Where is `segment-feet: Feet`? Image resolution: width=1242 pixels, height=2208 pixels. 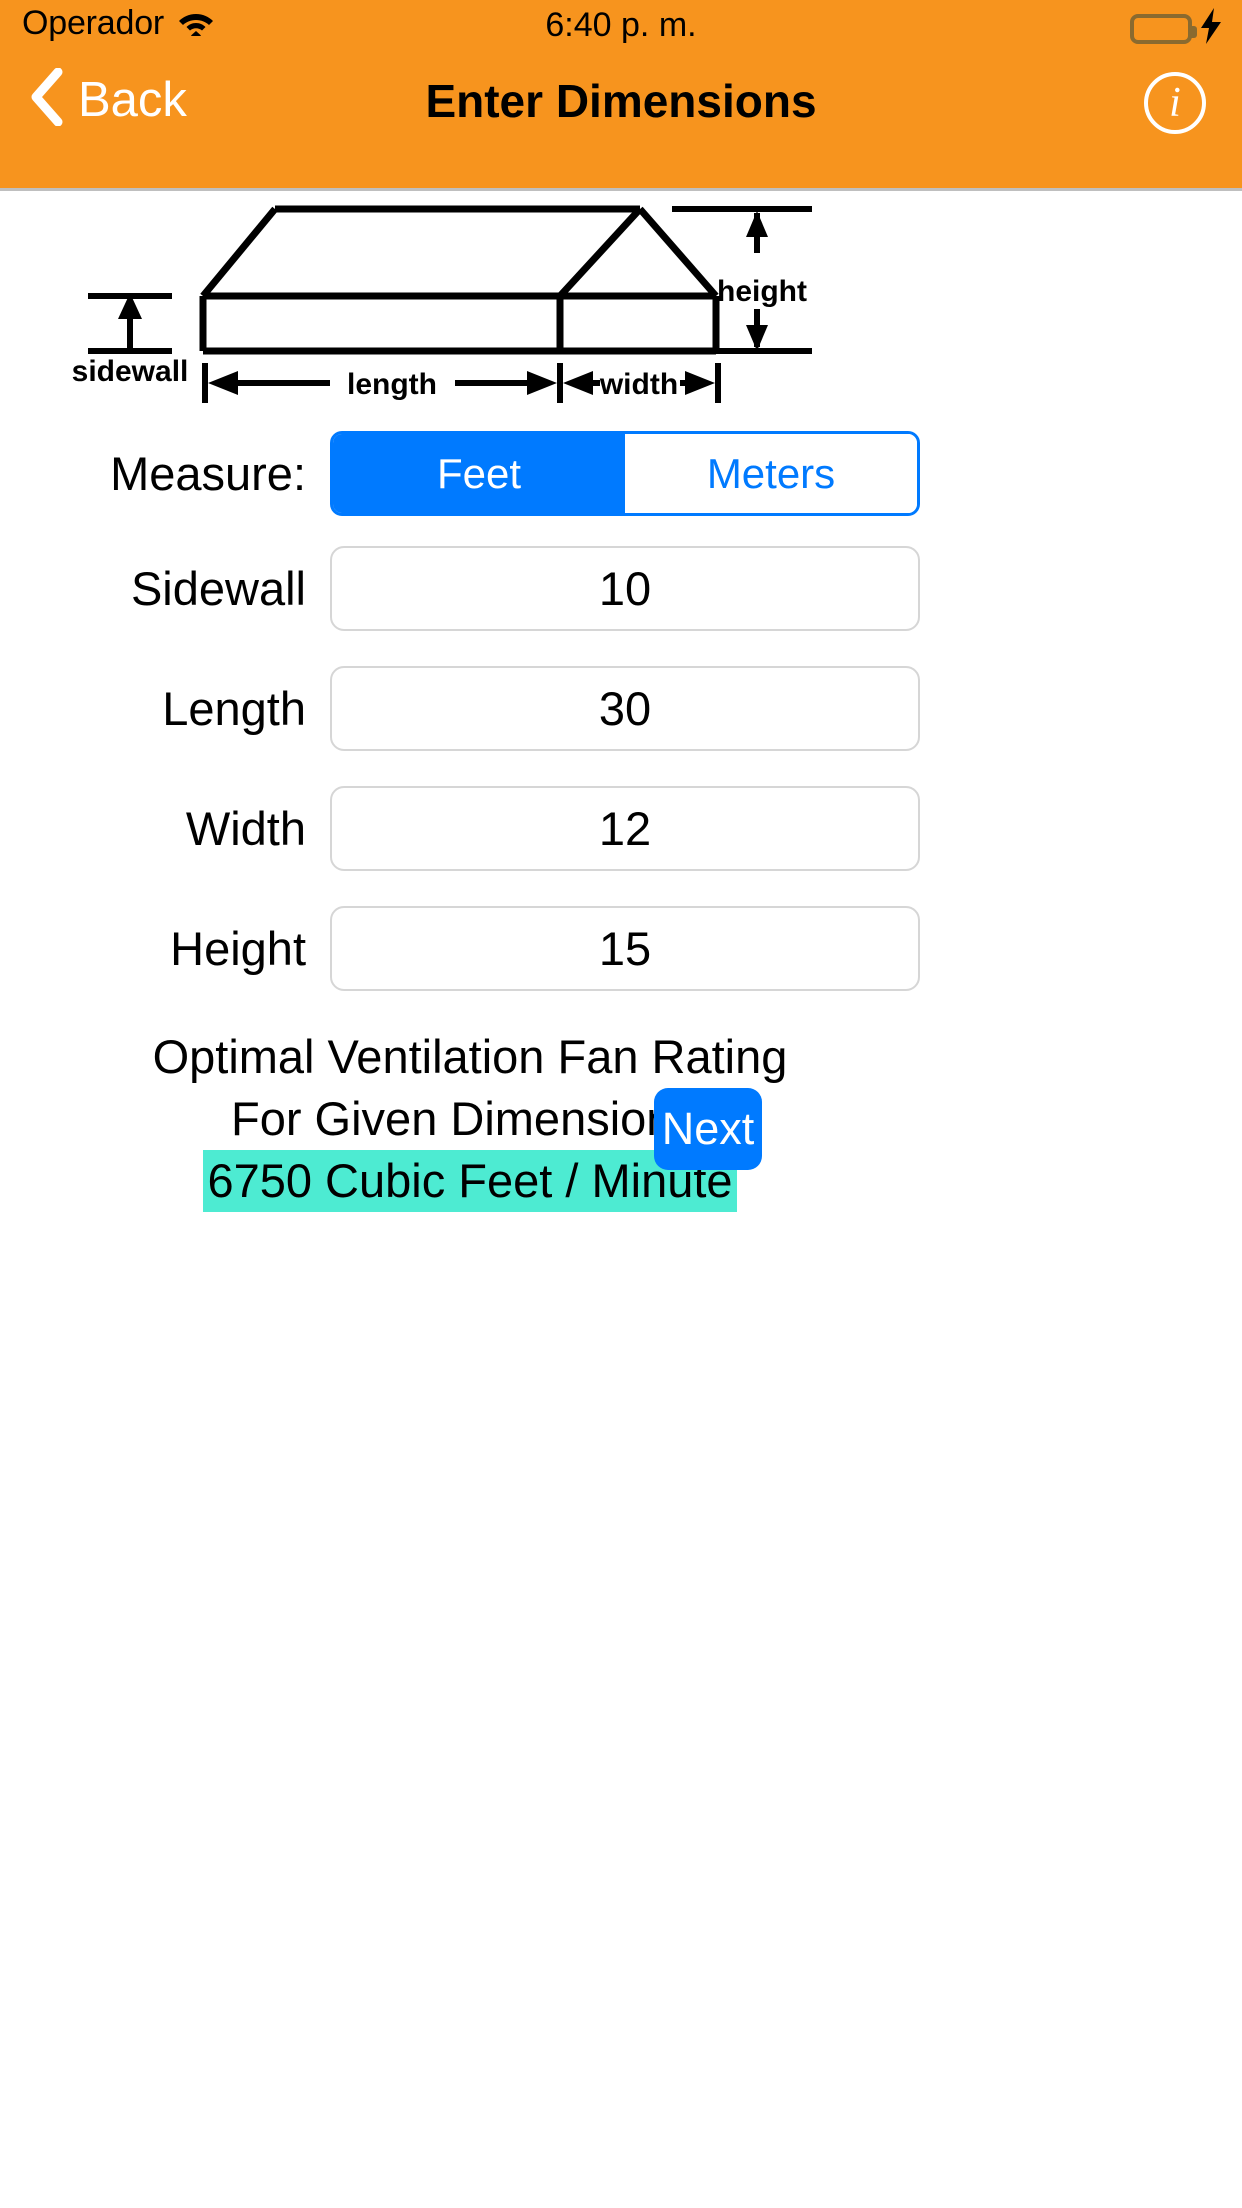
segment-feet: Feet is located at coordinates (479, 473).